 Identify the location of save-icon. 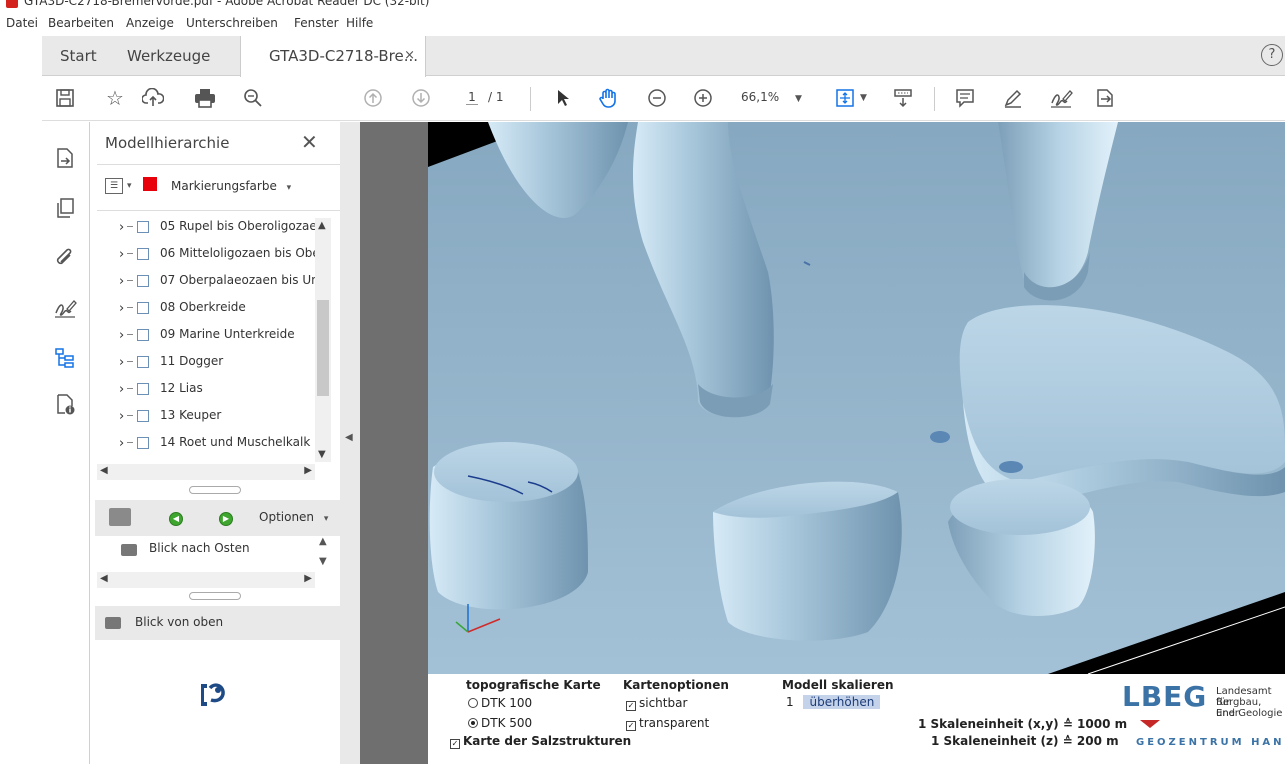
(65, 98).